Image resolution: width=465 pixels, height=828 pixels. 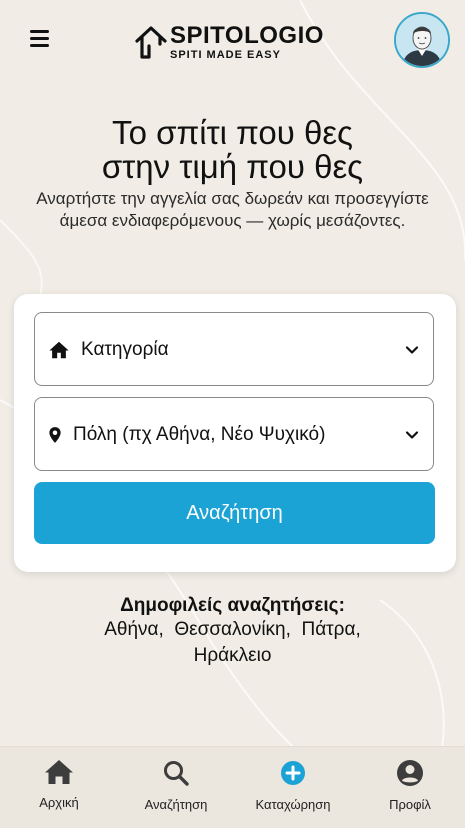 What do you see at coordinates (225, 55) in the screenshot?
I see `brand-tagline: SPITI MADE EASY` at bounding box center [225, 55].